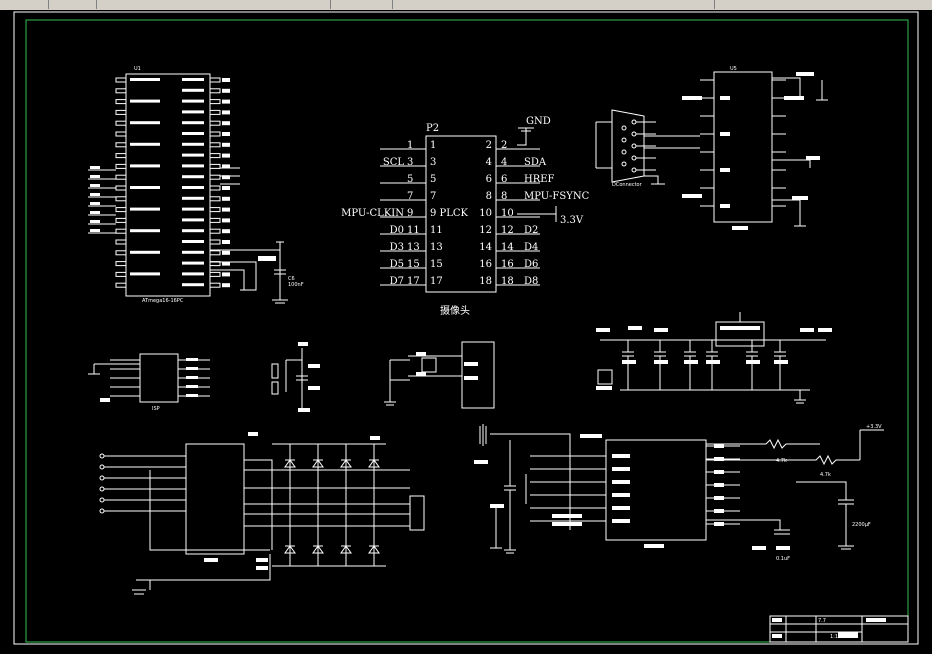 Image resolution: width=932 pixels, height=654 pixels. Describe the element at coordinates (531, 264) in the screenshot. I see `camera-right-signal: D6` at that location.